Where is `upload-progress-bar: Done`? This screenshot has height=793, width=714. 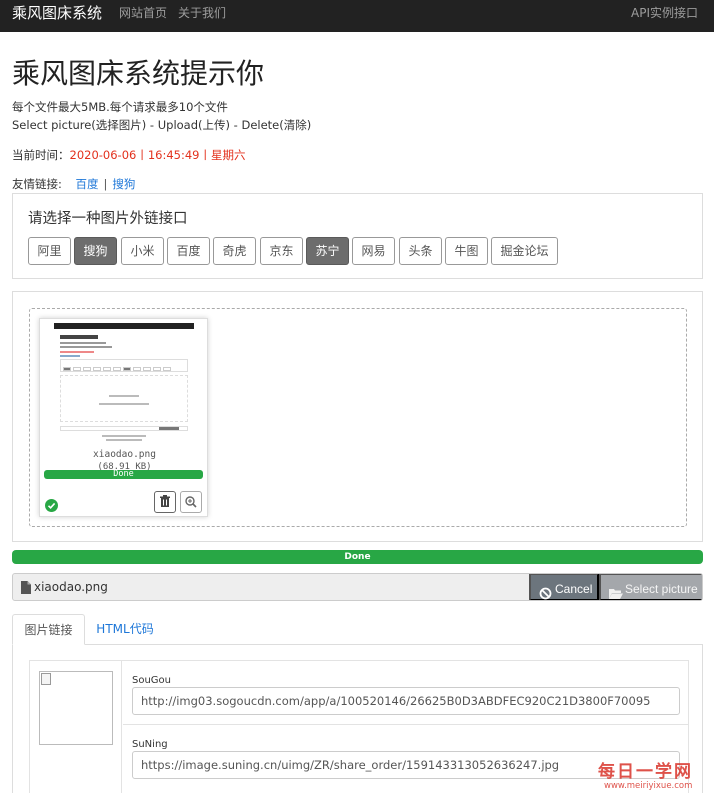
upload-progress-bar: Done is located at coordinates (357, 557).